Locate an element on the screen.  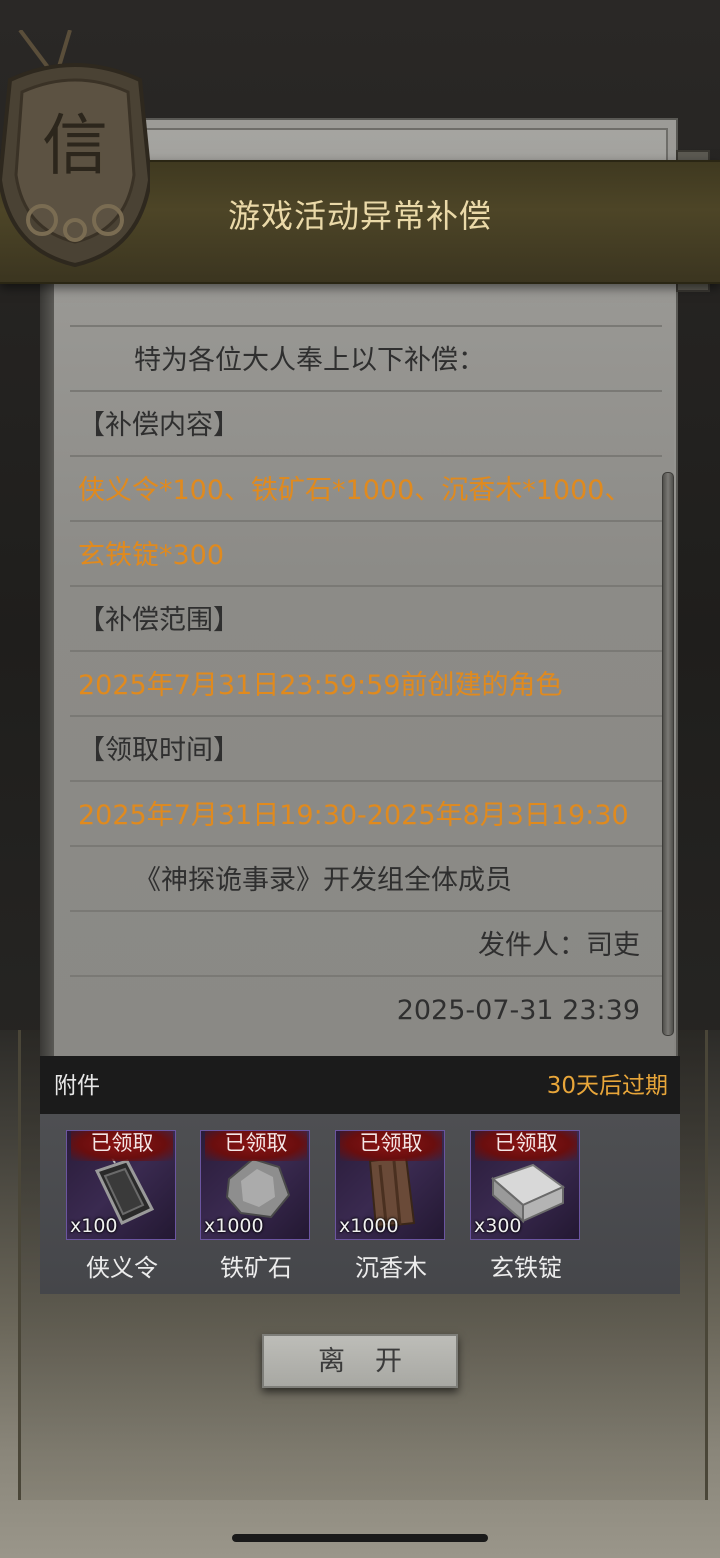
attachment-qty: x300 is located at coordinates (498, 1226).